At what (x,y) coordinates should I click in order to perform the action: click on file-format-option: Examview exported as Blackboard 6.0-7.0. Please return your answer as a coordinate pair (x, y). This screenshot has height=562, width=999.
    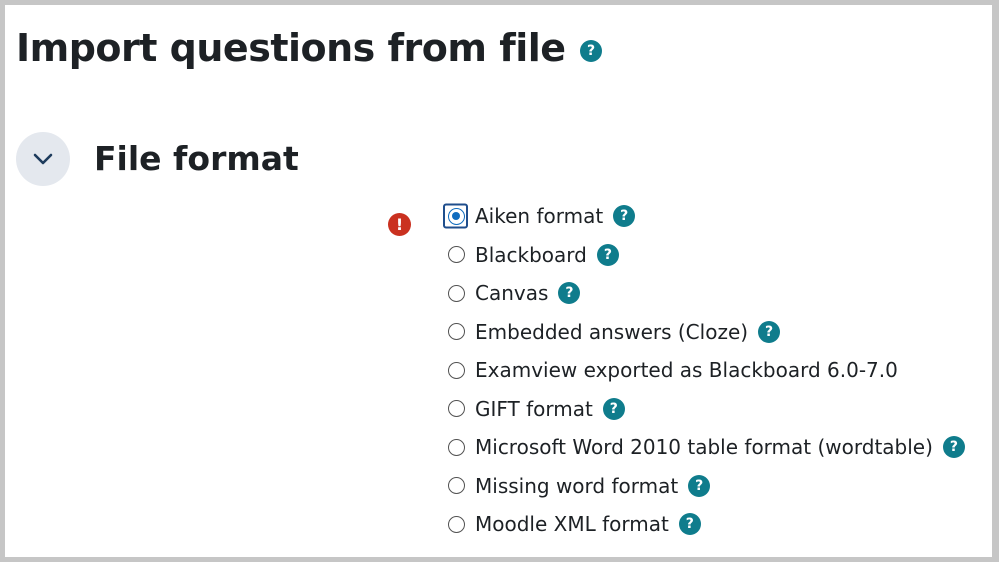
    Looking at the image, I should click on (705, 370).